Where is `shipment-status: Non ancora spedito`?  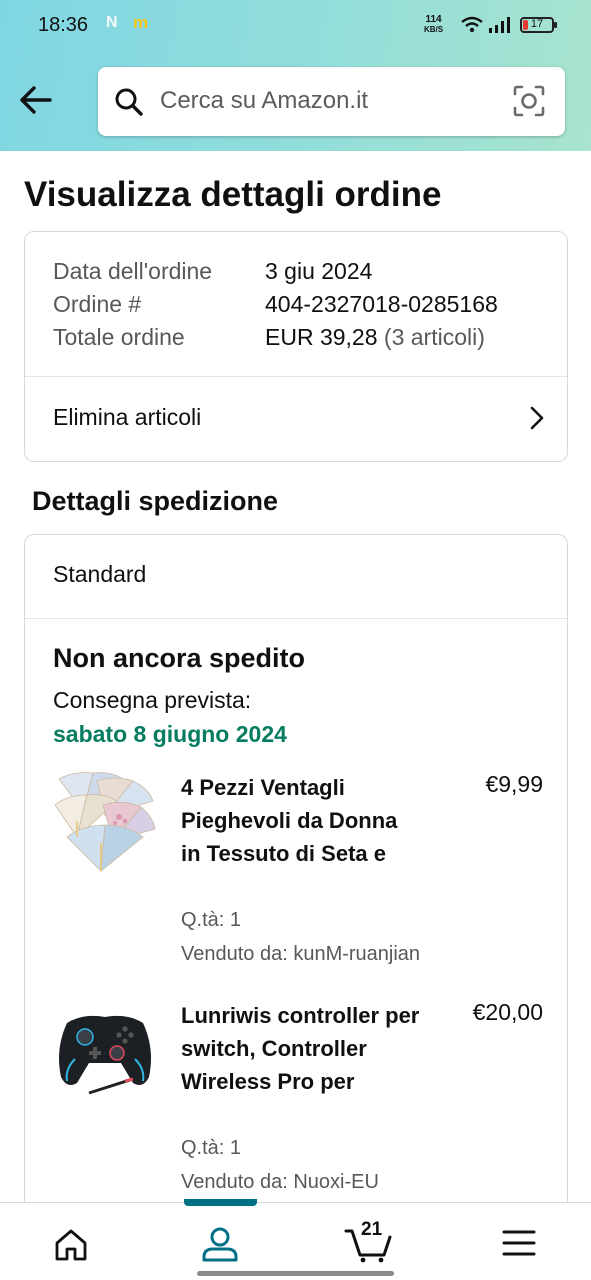
shipment-status: Non ancora spedito is located at coordinates (179, 658).